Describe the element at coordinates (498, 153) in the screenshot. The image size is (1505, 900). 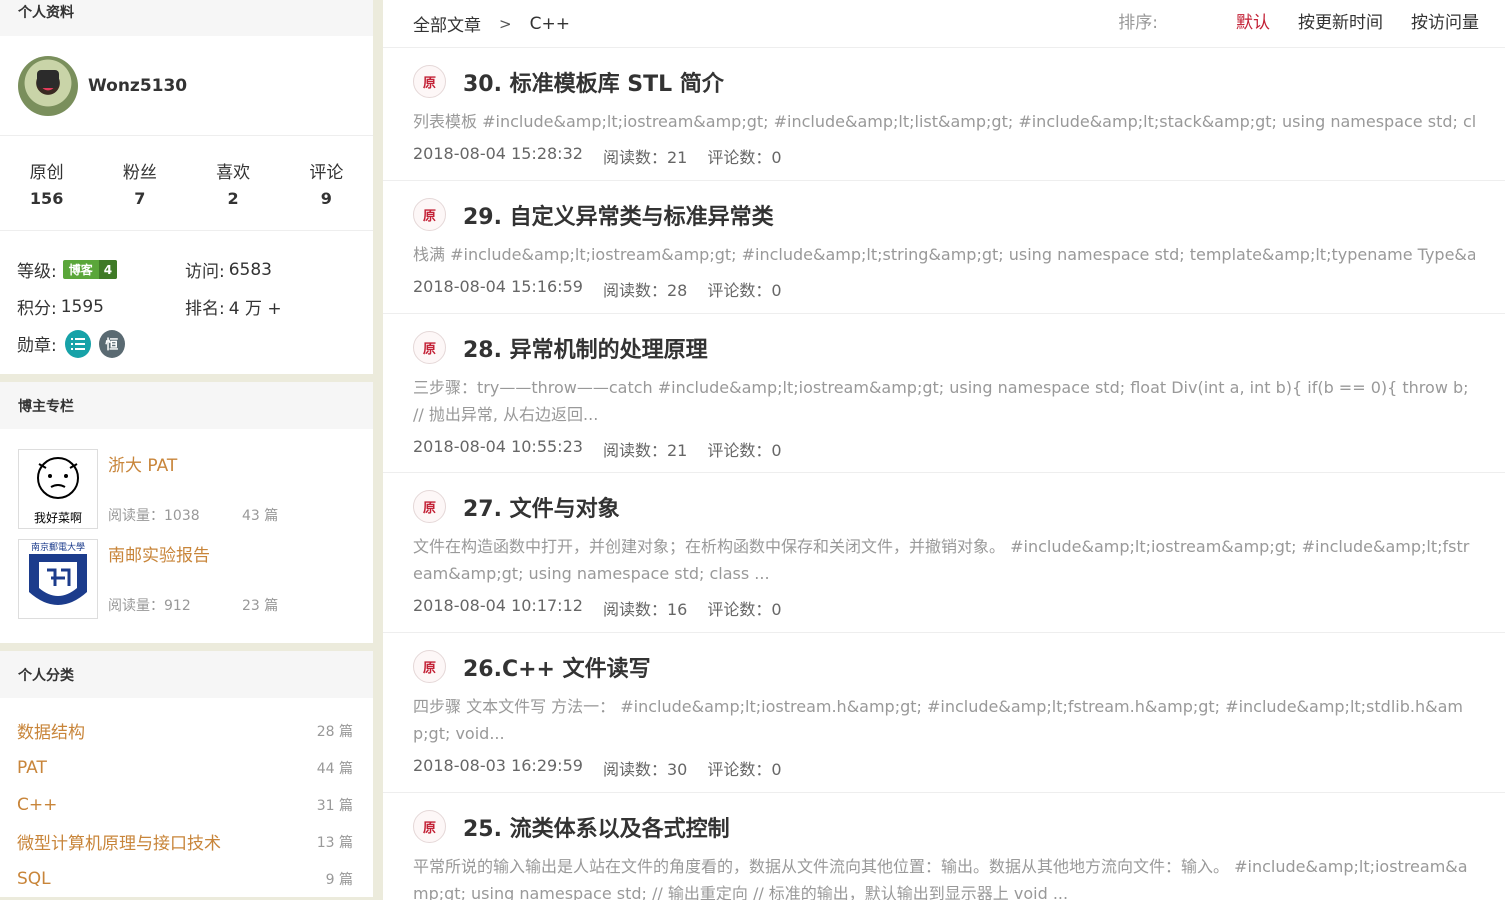
I see `article-date: 2018-08-04 15:28:32` at that location.